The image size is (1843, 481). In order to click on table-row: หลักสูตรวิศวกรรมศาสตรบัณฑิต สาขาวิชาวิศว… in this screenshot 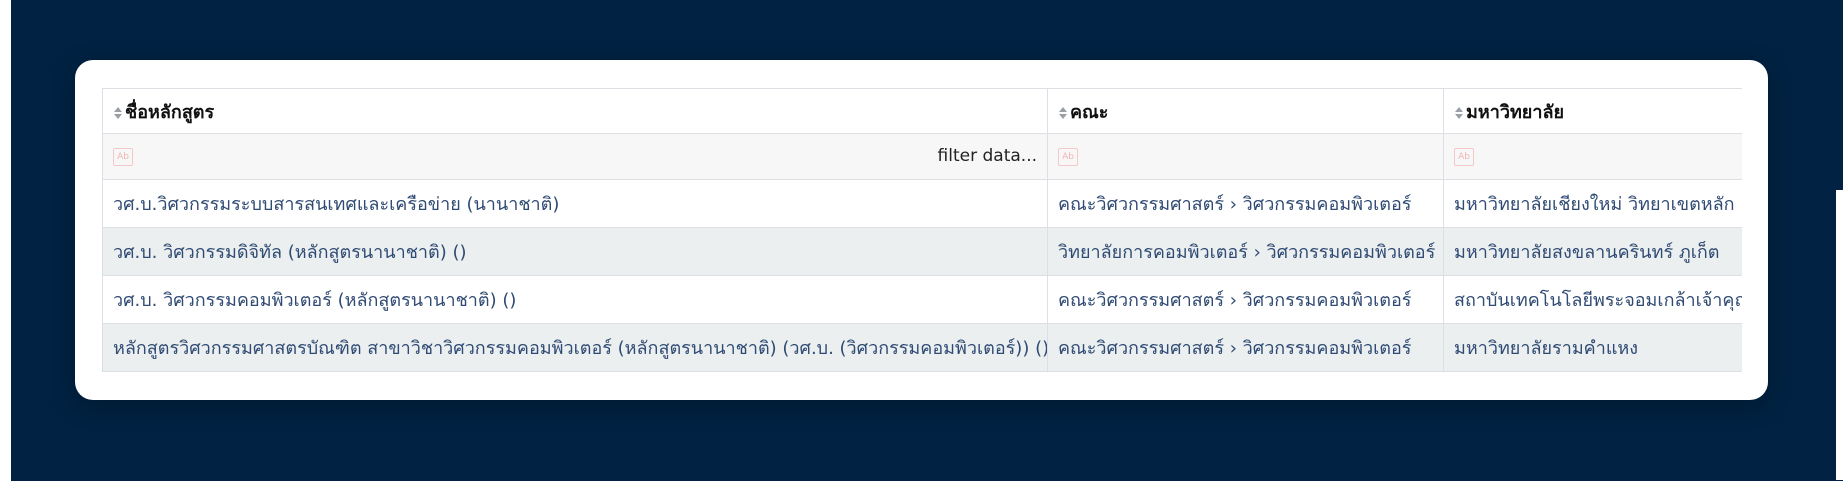, I will do `click(922, 347)`.